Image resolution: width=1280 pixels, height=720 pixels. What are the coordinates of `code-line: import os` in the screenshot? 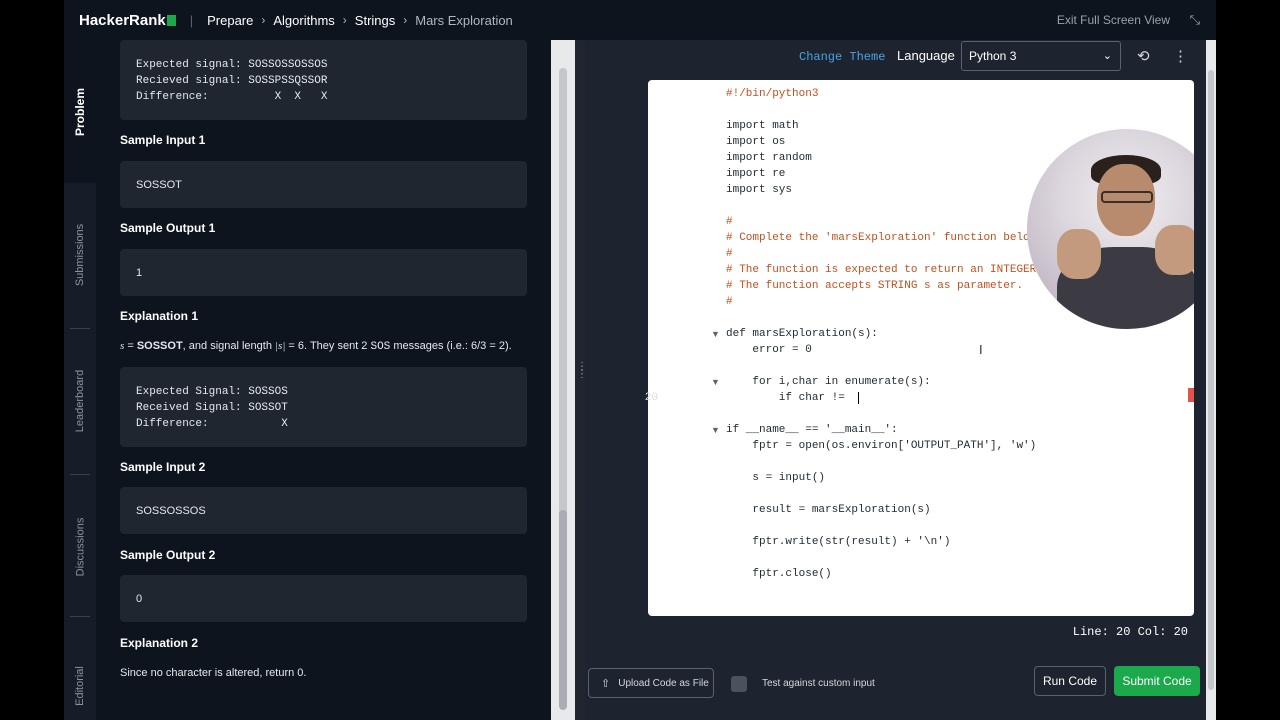 It's located at (756, 142).